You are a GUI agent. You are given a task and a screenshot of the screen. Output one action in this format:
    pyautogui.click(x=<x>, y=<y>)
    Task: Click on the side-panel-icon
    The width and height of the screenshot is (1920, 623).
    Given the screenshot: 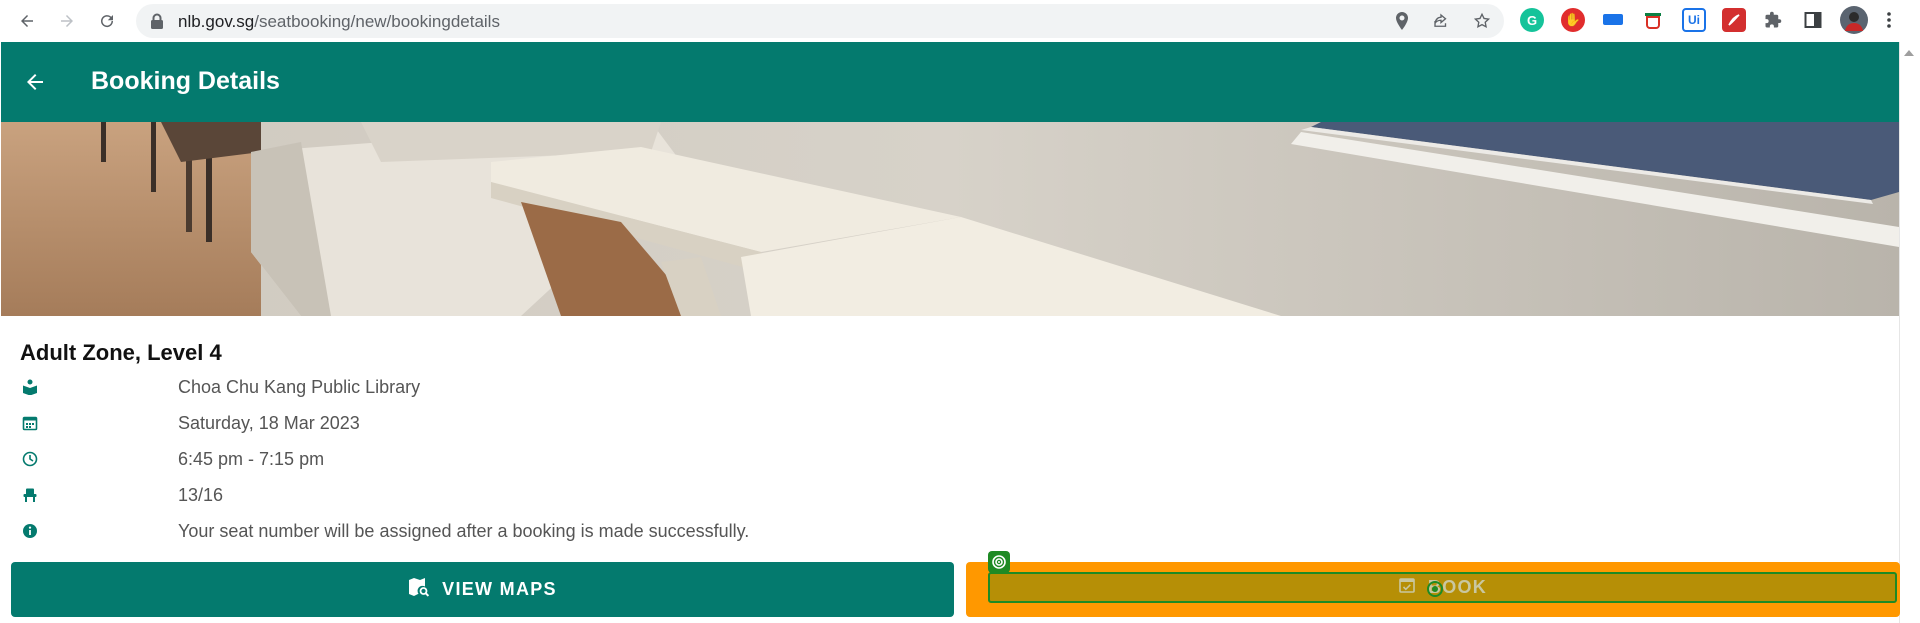 What is the action you would take?
    pyautogui.click(x=1813, y=20)
    